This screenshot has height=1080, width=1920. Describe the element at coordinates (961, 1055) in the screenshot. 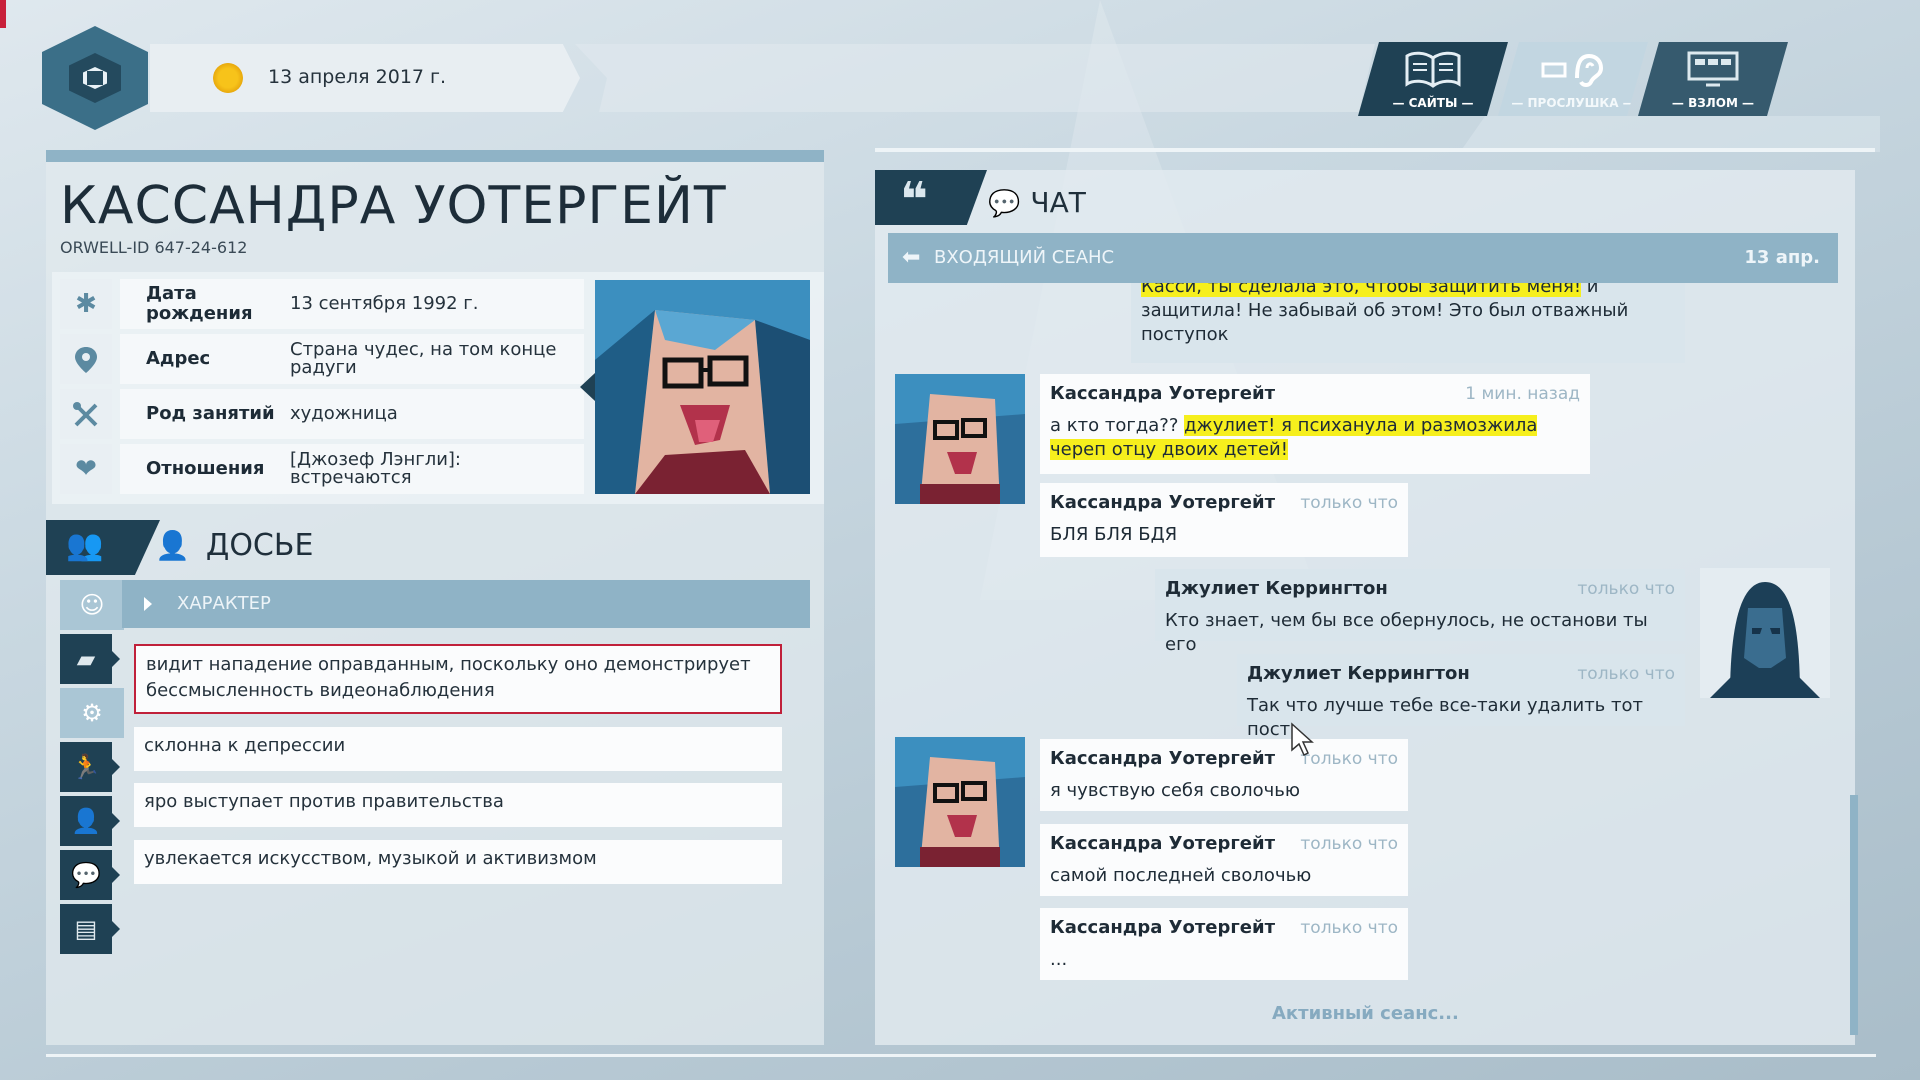

I see `bottom-divider` at that location.